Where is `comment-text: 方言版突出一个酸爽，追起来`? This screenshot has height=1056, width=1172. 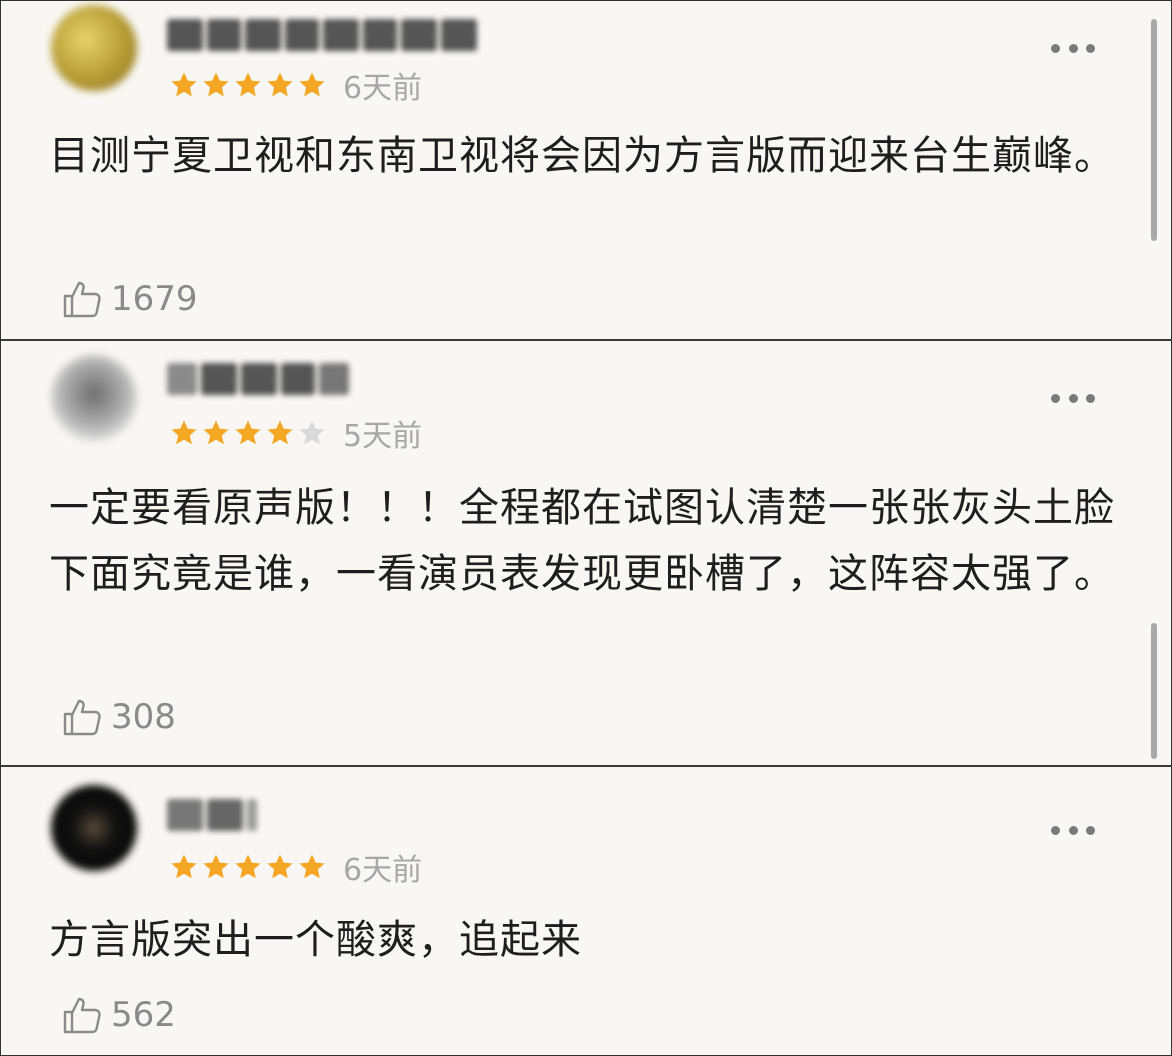
comment-text: 方言版突出一个酸爽，追起来 is located at coordinates (315, 940).